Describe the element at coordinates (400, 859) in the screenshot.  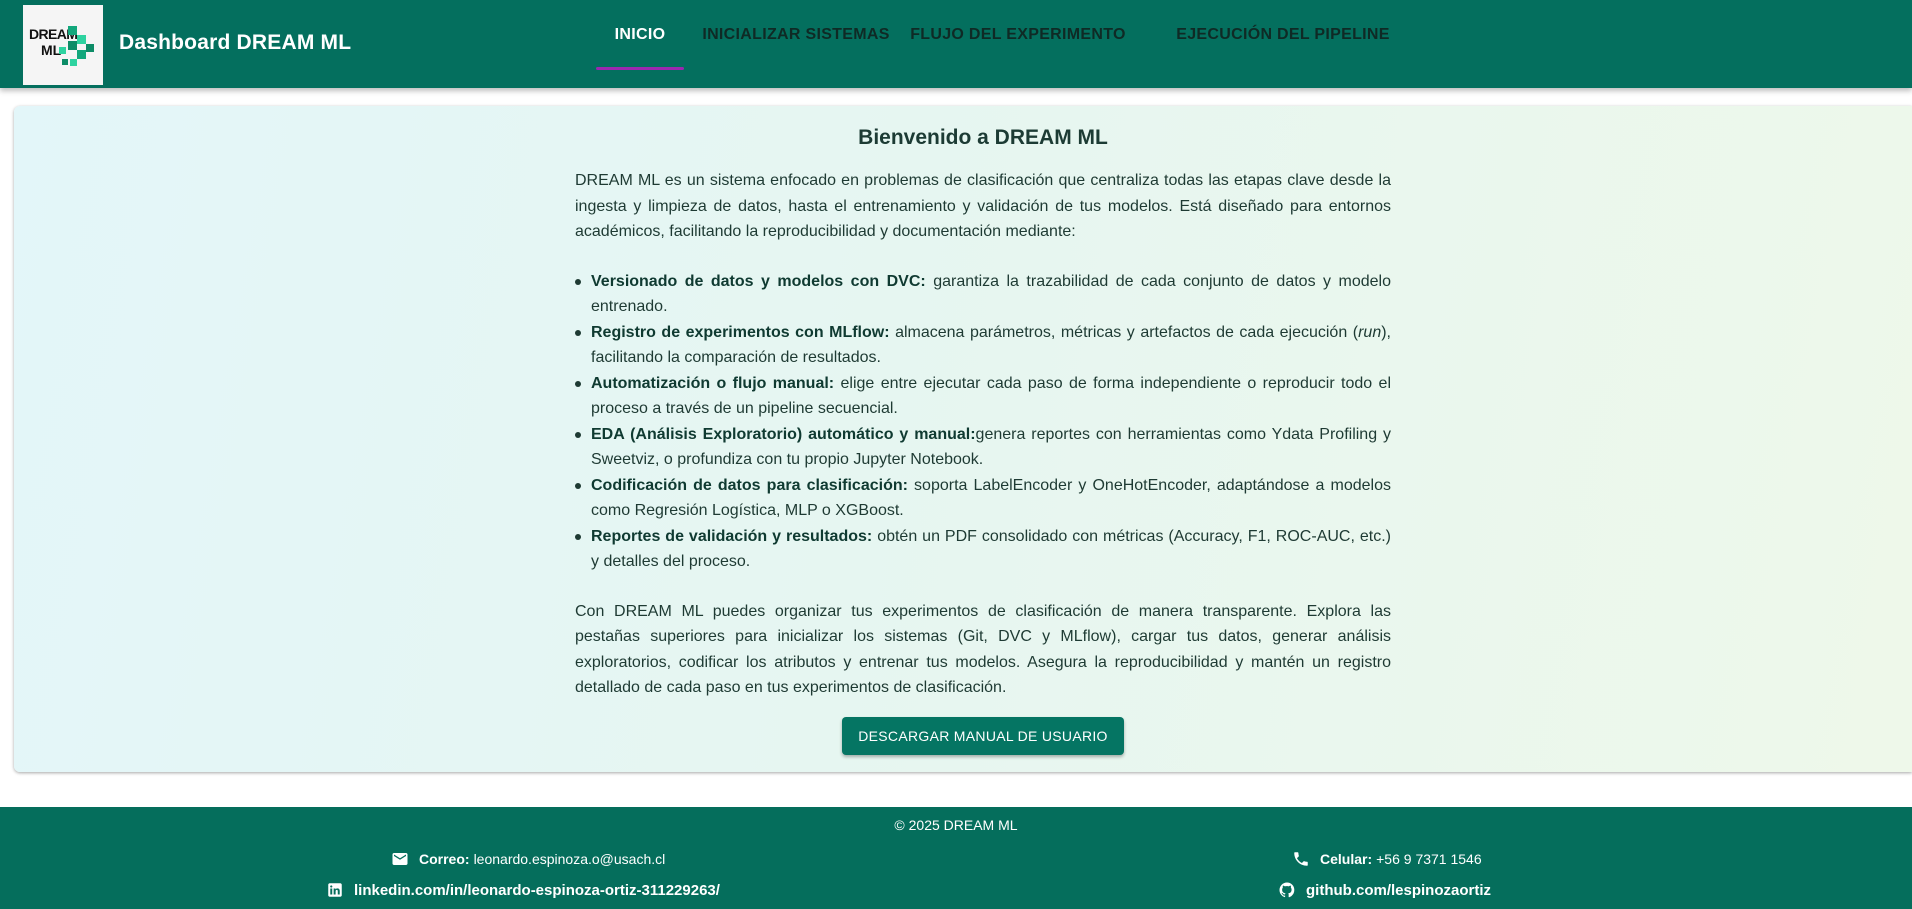
I see `mail-icon` at that location.